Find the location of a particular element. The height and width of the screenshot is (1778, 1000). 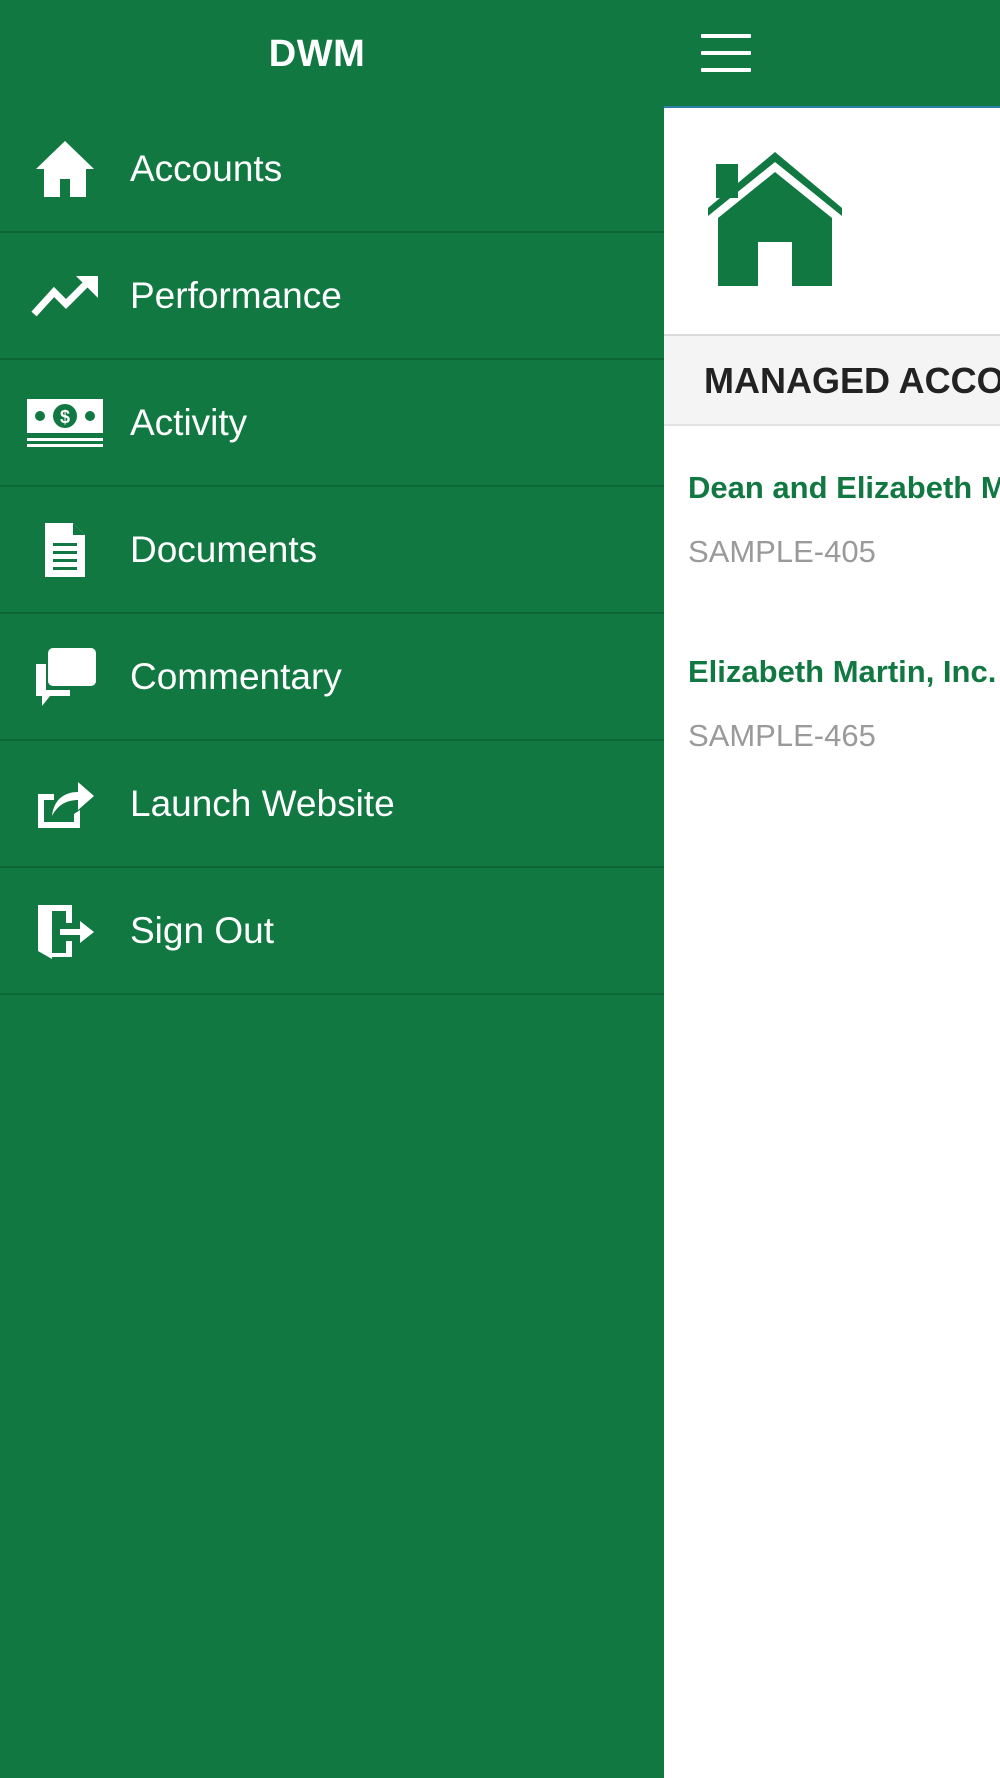

trend-up-icon is located at coordinates (65, 295).